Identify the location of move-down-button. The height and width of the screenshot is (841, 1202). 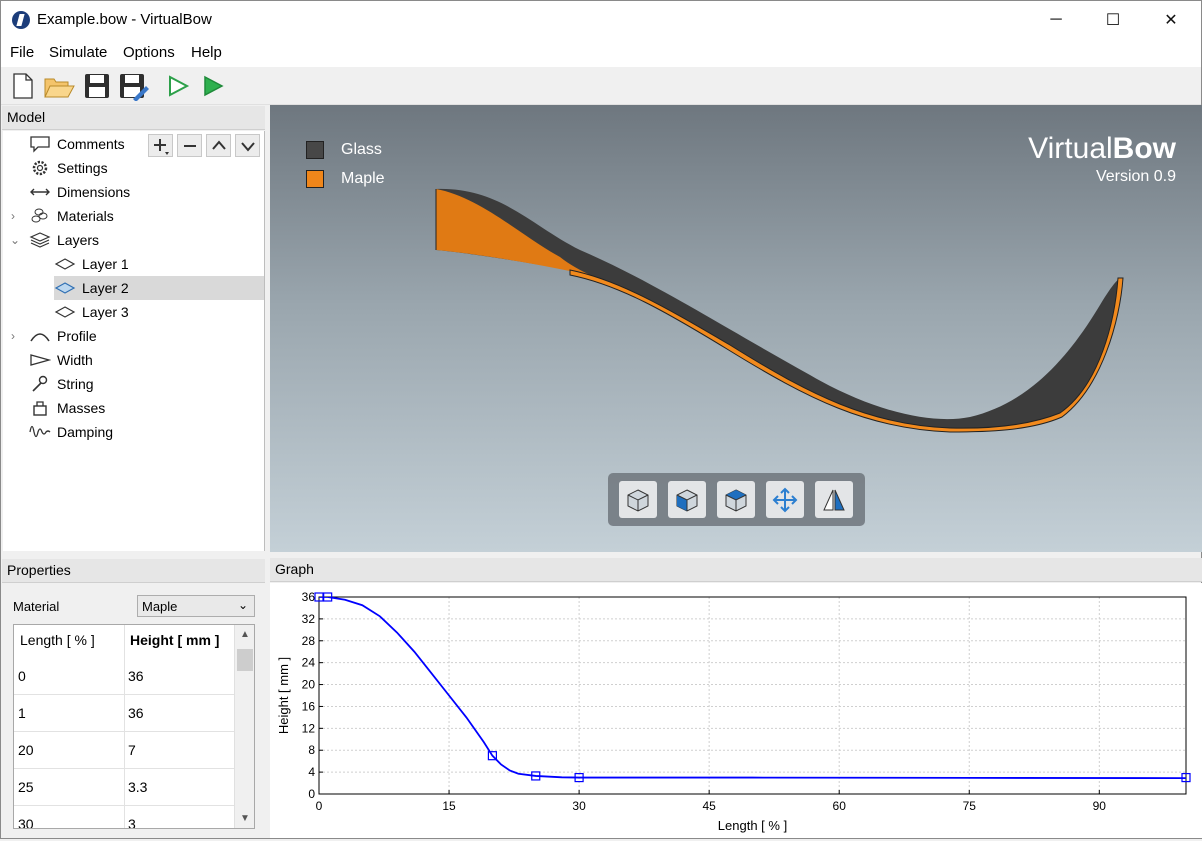
(247, 145).